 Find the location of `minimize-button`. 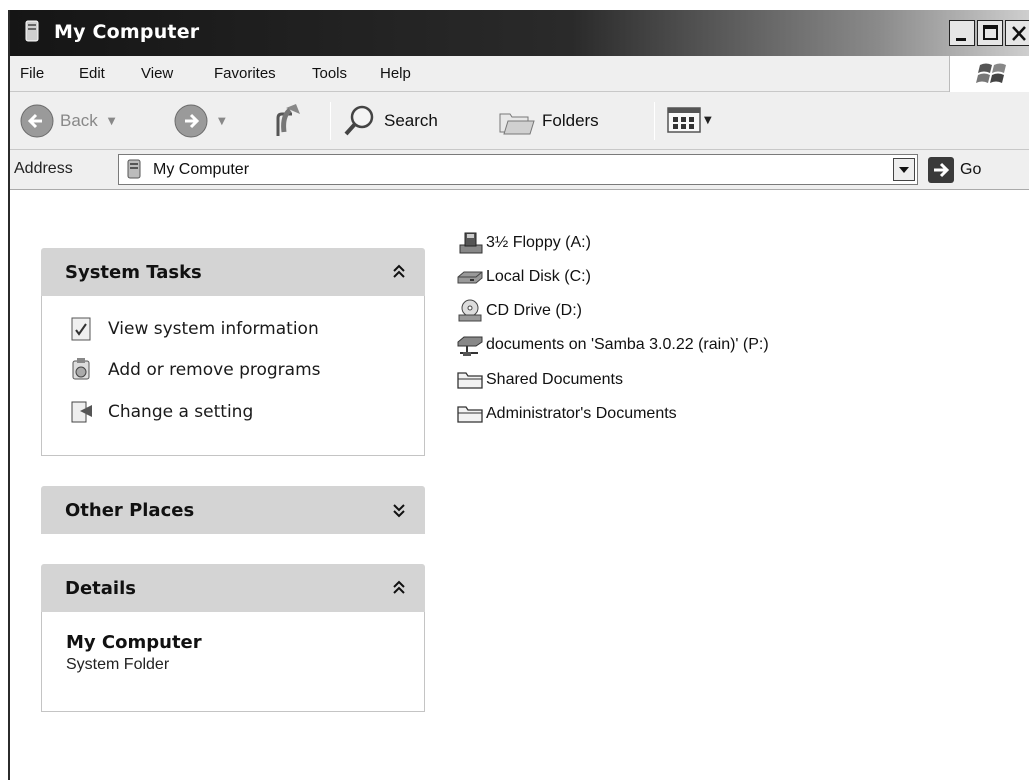

minimize-button is located at coordinates (962, 33).